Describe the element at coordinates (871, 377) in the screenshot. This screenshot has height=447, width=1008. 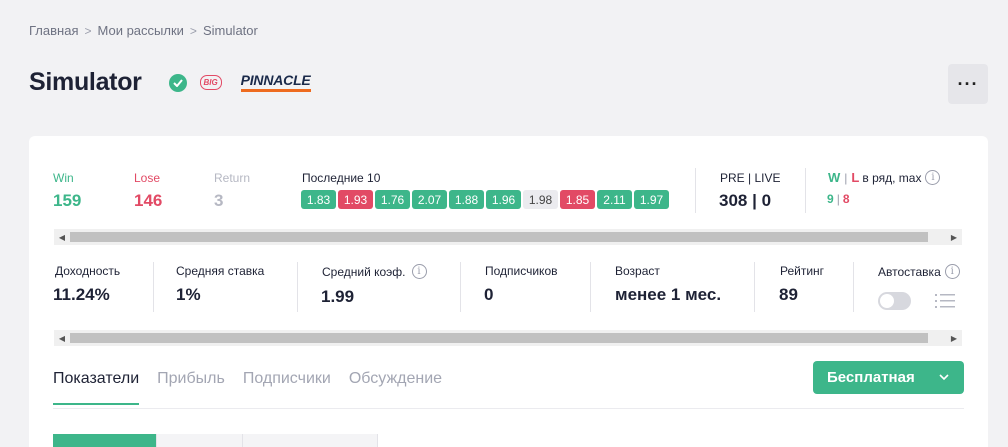
I see `free-button-label: Бесплатная` at that location.